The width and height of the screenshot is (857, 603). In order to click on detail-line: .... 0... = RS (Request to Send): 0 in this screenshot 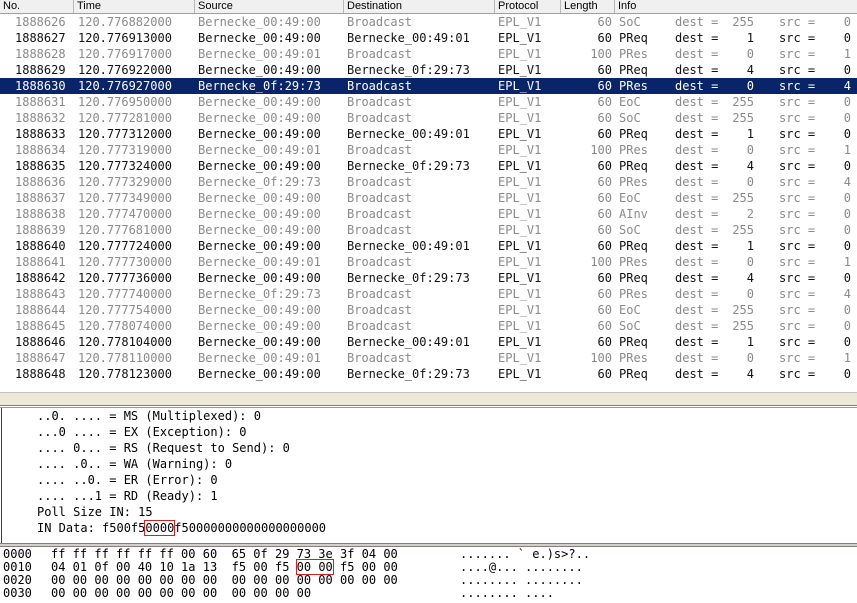, I will do `click(163, 448)`.